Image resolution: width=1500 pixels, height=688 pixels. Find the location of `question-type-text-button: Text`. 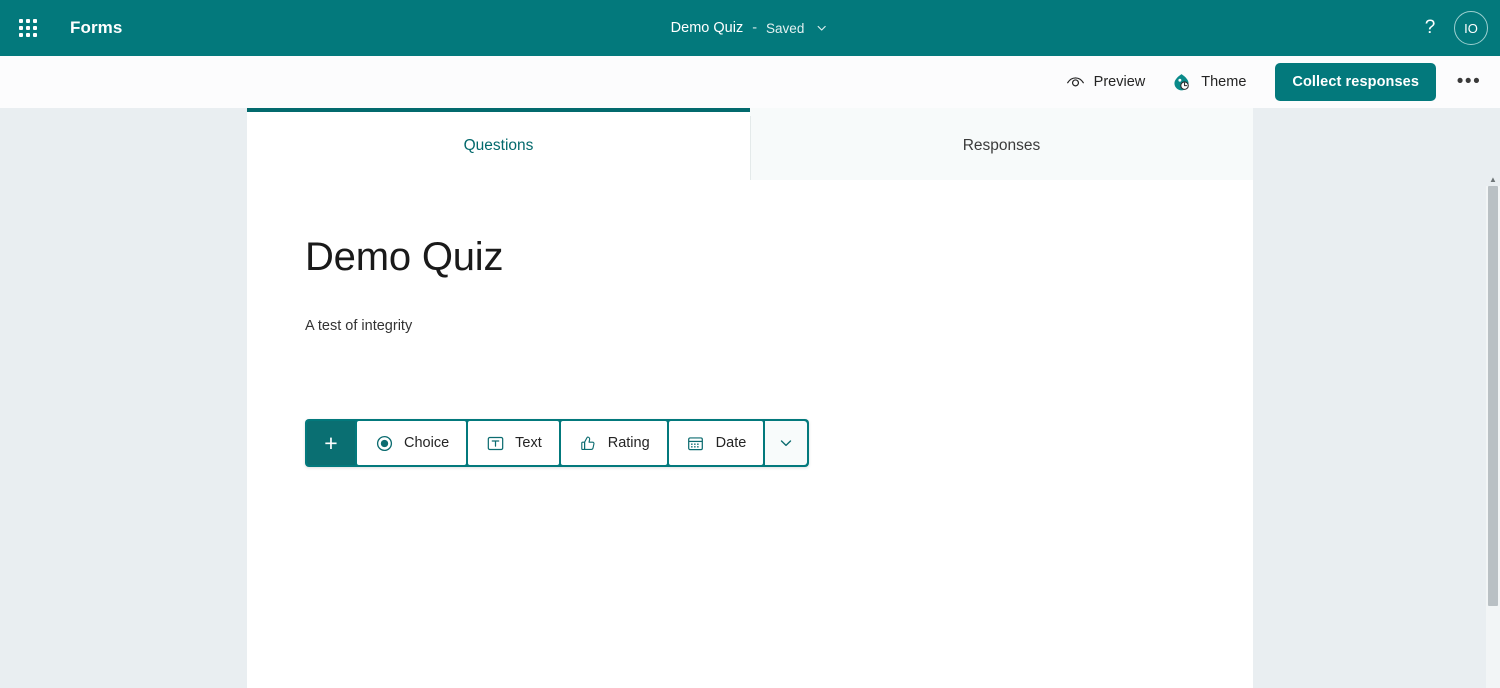

question-type-text-button: Text is located at coordinates (513, 443).